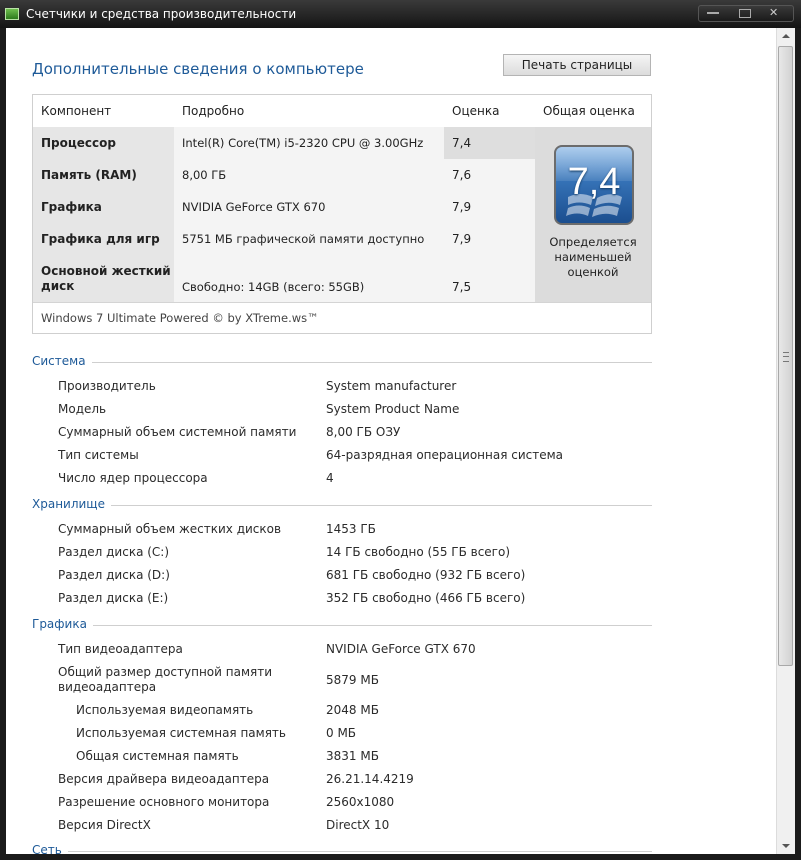 The image size is (801, 860). I want to click on info-row: Производитель System manufacturer, so click(342, 390).